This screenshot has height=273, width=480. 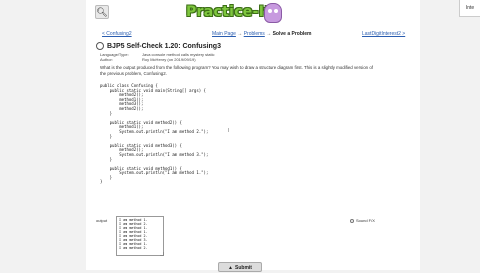 What do you see at coordinates (140, 236) in the screenshot?
I see `answer-textarea` at bounding box center [140, 236].